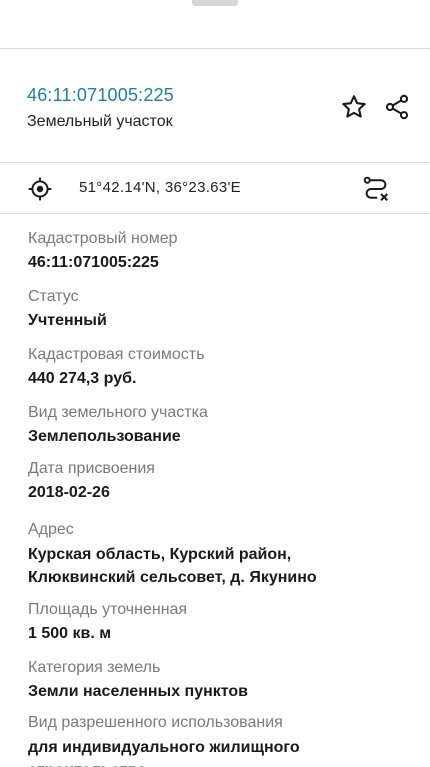  I want to click on field-value-line: Клюквинский сельсовет, д. Якунино, so click(172, 577).